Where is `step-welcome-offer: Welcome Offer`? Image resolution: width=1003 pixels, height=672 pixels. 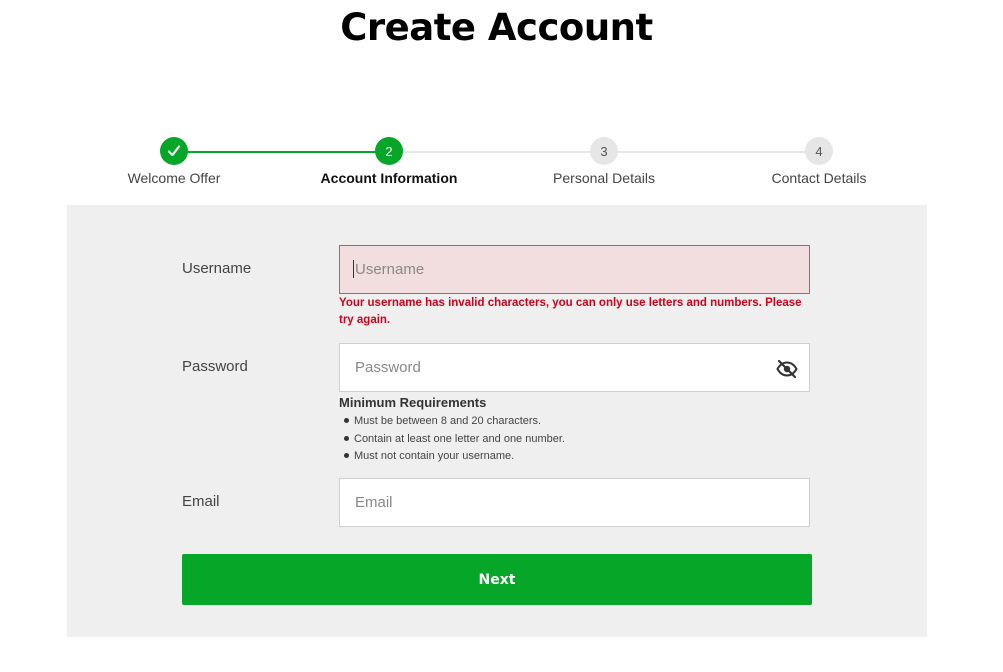 step-welcome-offer: Welcome Offer is located at coordinates (174, 161).